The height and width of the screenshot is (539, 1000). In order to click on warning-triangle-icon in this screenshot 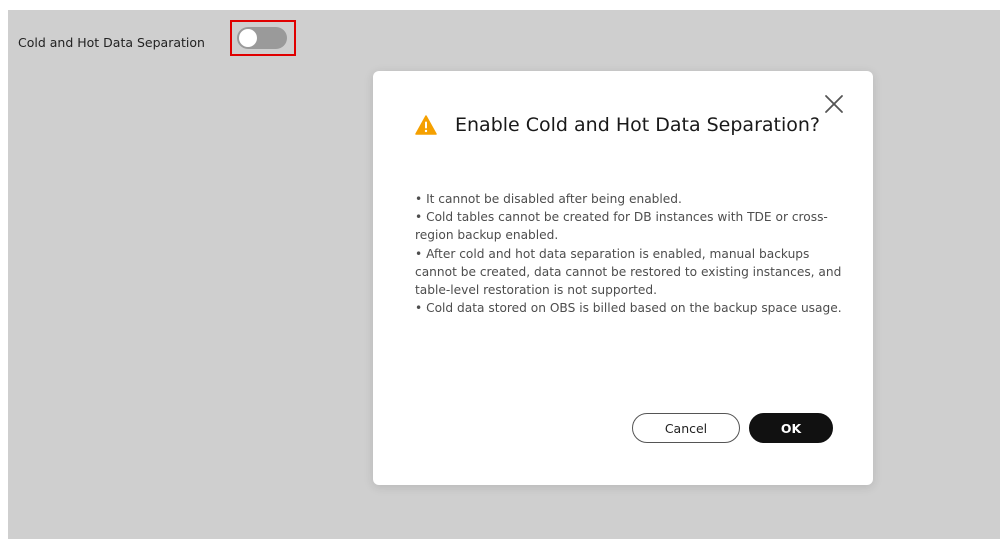, I will do `click(426, 125)`.